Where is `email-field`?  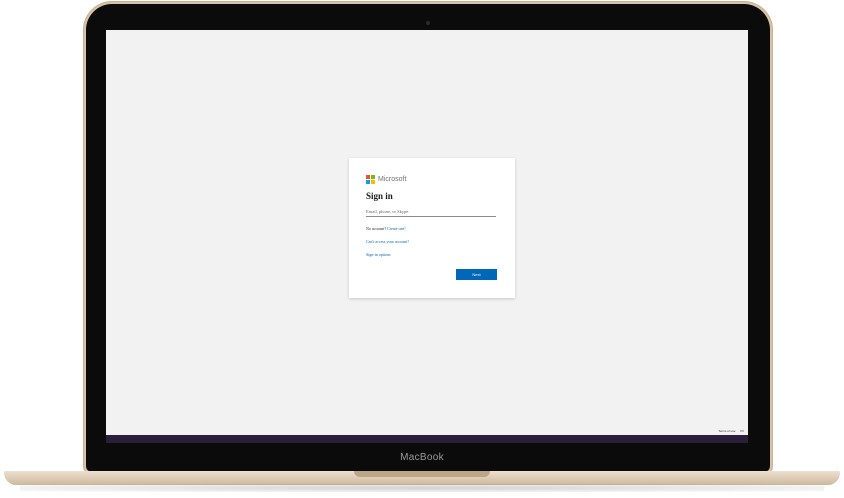
email-field is located at coordinates (431, 211).